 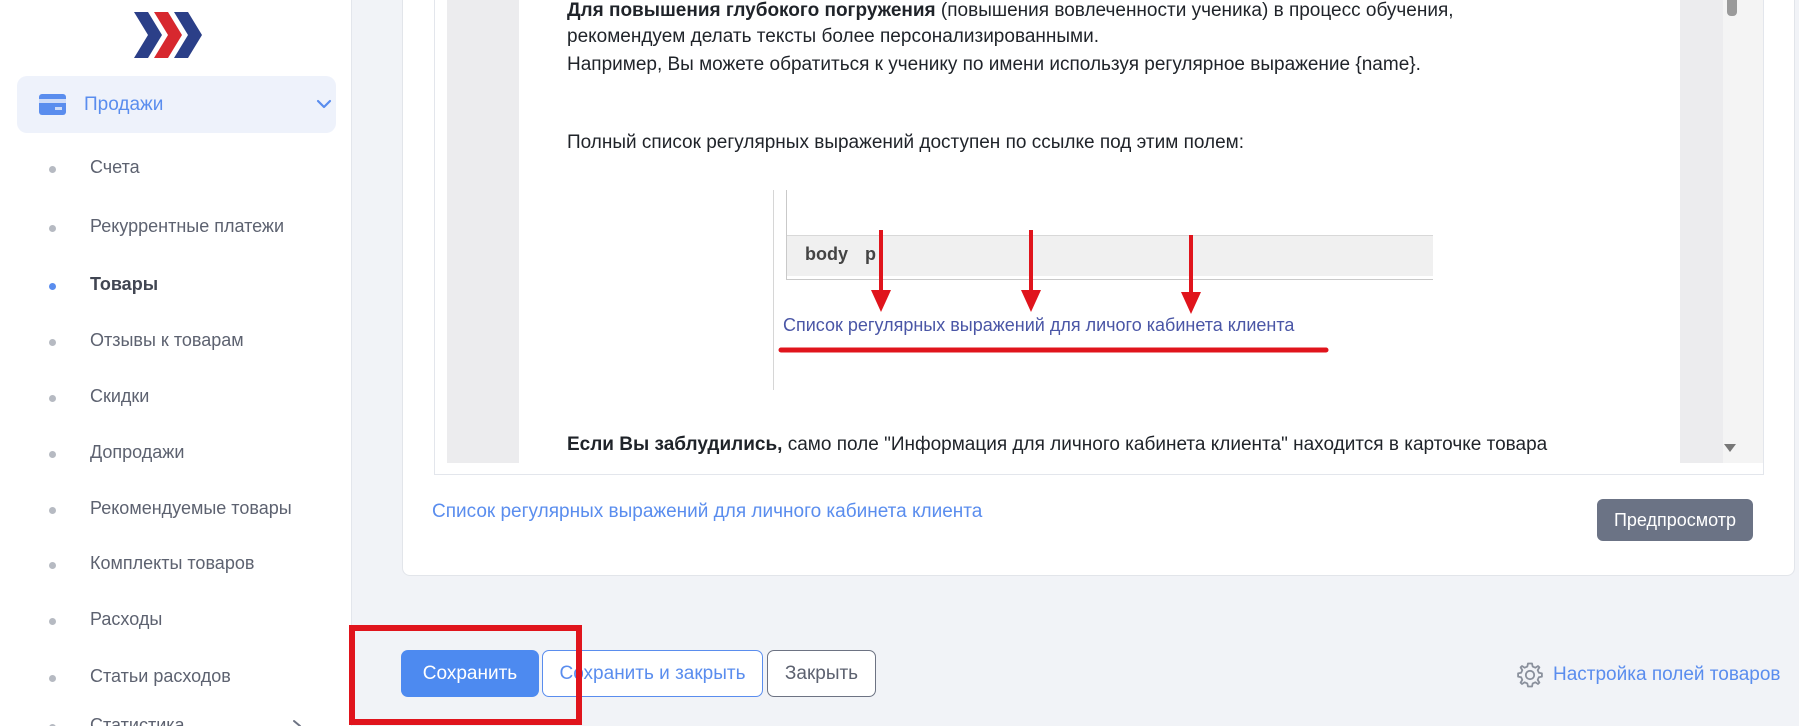 I want to click on sidebar-item-recommended: Рекомендуемые товары, so click(x=175, y=510).